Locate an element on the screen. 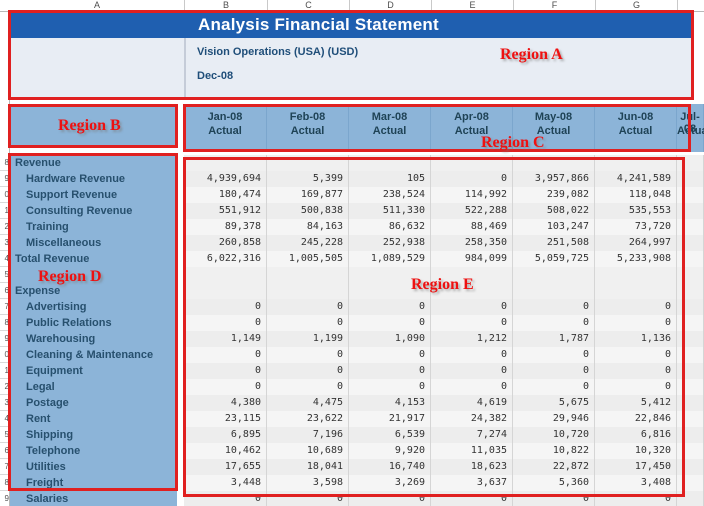 The width and height of the screenshot is (704, 506). data-cell: 4,153 is located at coordinates (390, 403).